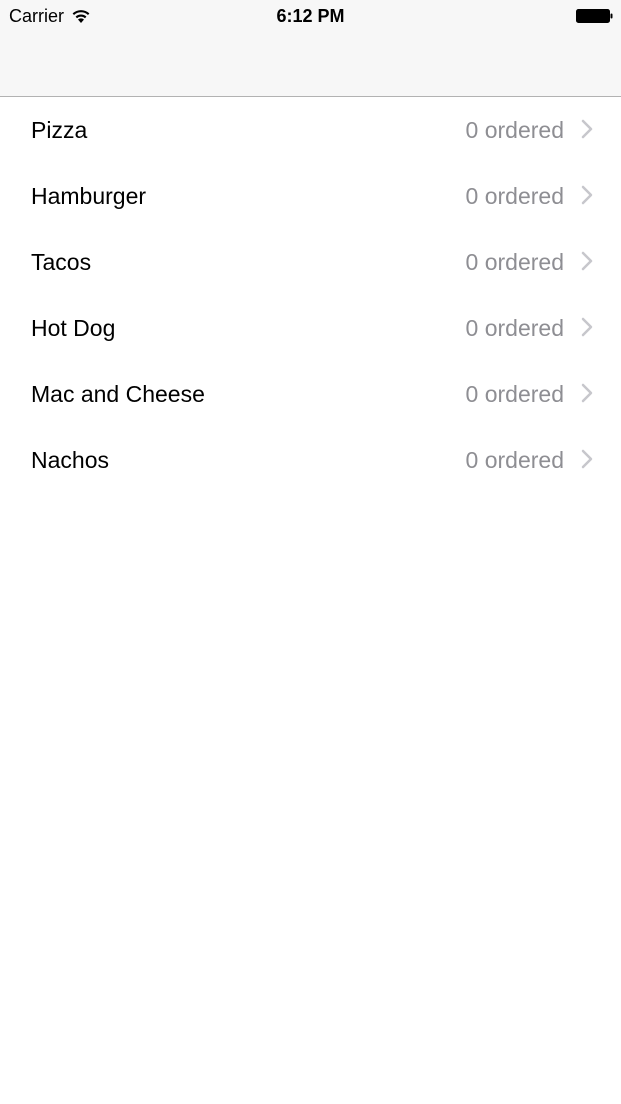 This screenshot has width=621, height=1104. Describe the element at coordinates (594, 16) in the screenshot. I see `battery-icon` at that location.